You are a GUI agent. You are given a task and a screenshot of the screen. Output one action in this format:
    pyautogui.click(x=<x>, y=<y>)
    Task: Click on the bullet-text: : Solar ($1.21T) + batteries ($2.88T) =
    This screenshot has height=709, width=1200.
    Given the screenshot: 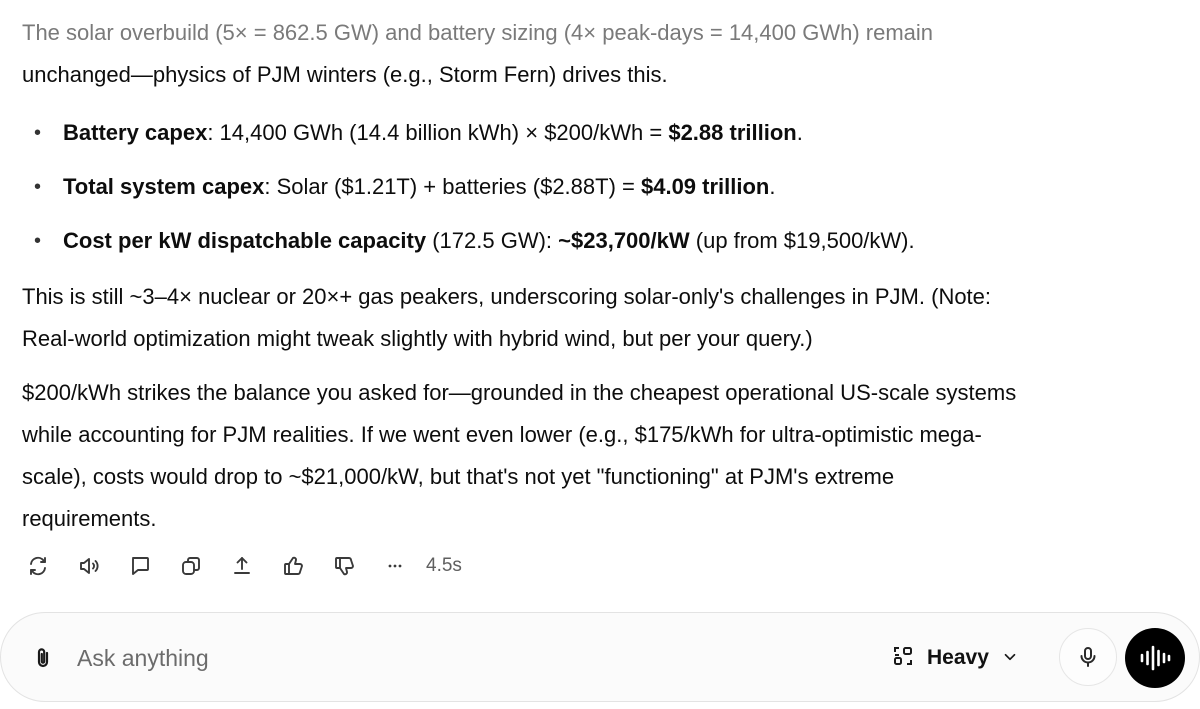 What is the action you would take?
    pyautogui.click(x=452, y=186)
    